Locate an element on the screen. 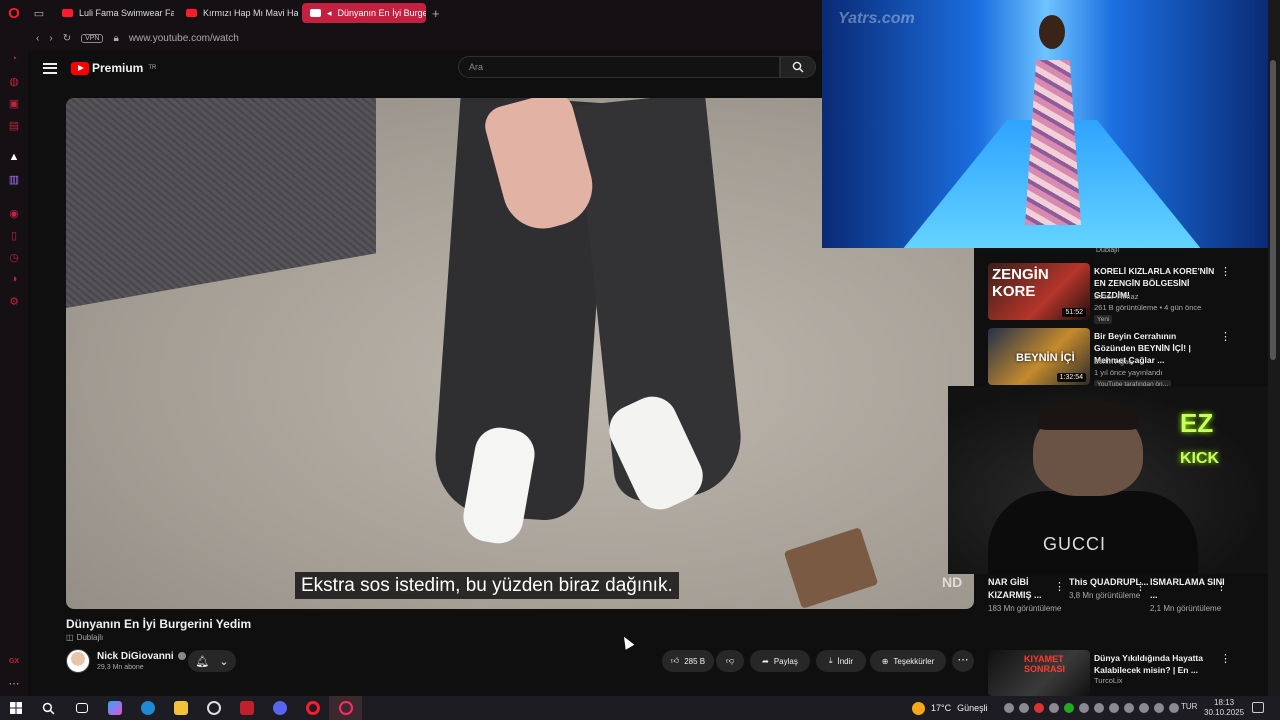  tab-workspace-icon: ▭ is located at coordinates (39, 13).